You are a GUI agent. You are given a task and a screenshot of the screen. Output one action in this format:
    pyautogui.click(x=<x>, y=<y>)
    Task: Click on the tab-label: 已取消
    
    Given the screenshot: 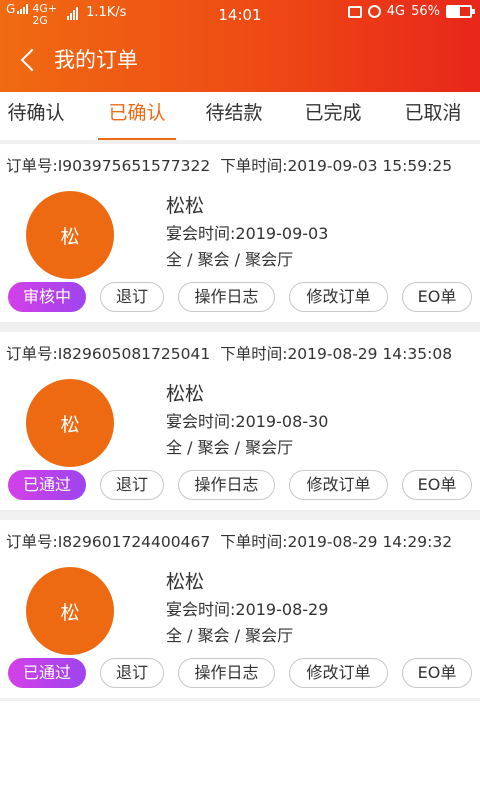 What is the action you would take?
    pyautogui.click(x=433, y=113)
    